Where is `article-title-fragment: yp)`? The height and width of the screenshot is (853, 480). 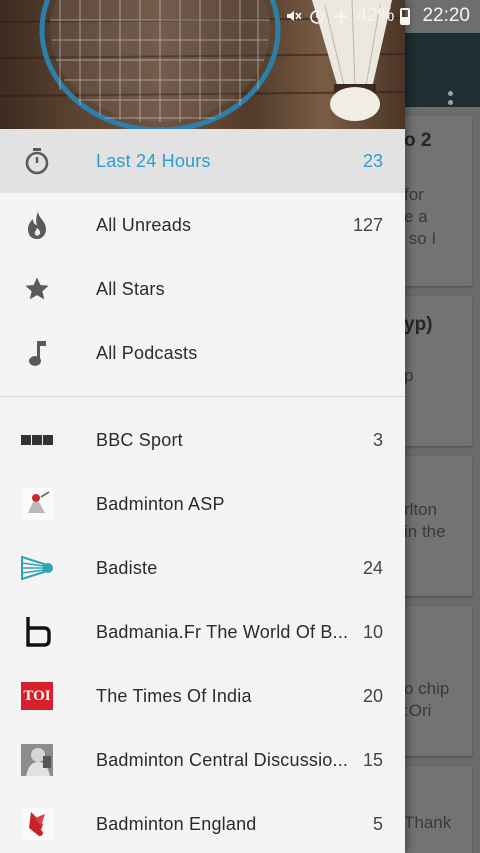
article-title-fragment: yp) is located at coordinates (418, 324).